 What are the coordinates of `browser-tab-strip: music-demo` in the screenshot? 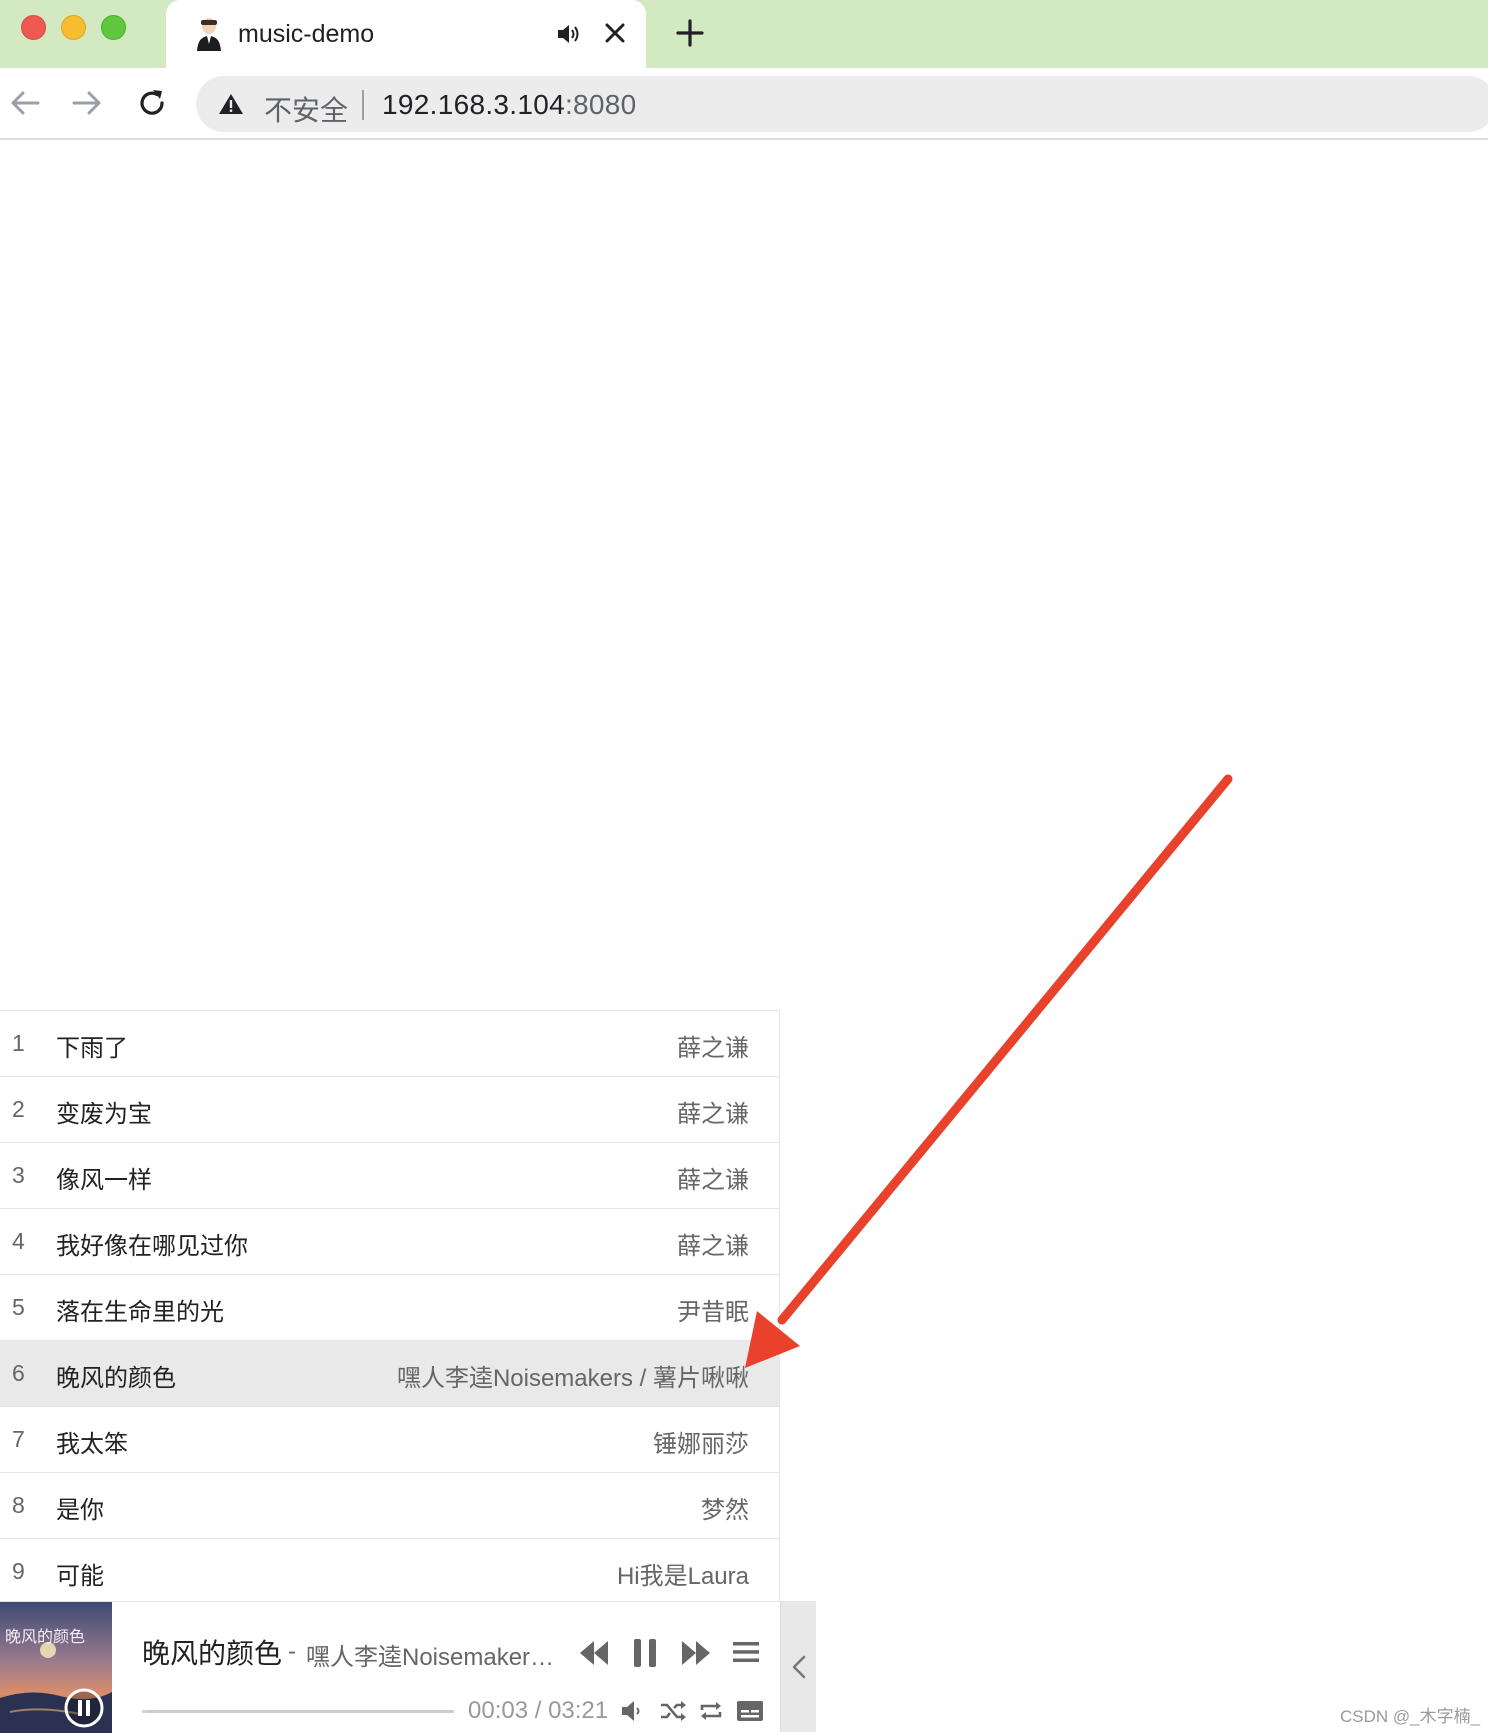 It's located at (744, 34).